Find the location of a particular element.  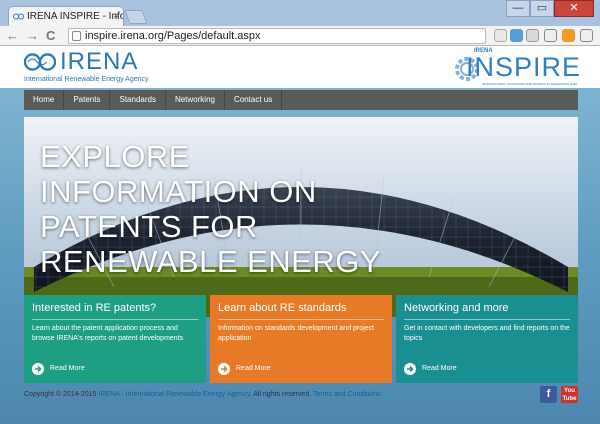

nav-networking: Networking is located at coordinates (195, 100).